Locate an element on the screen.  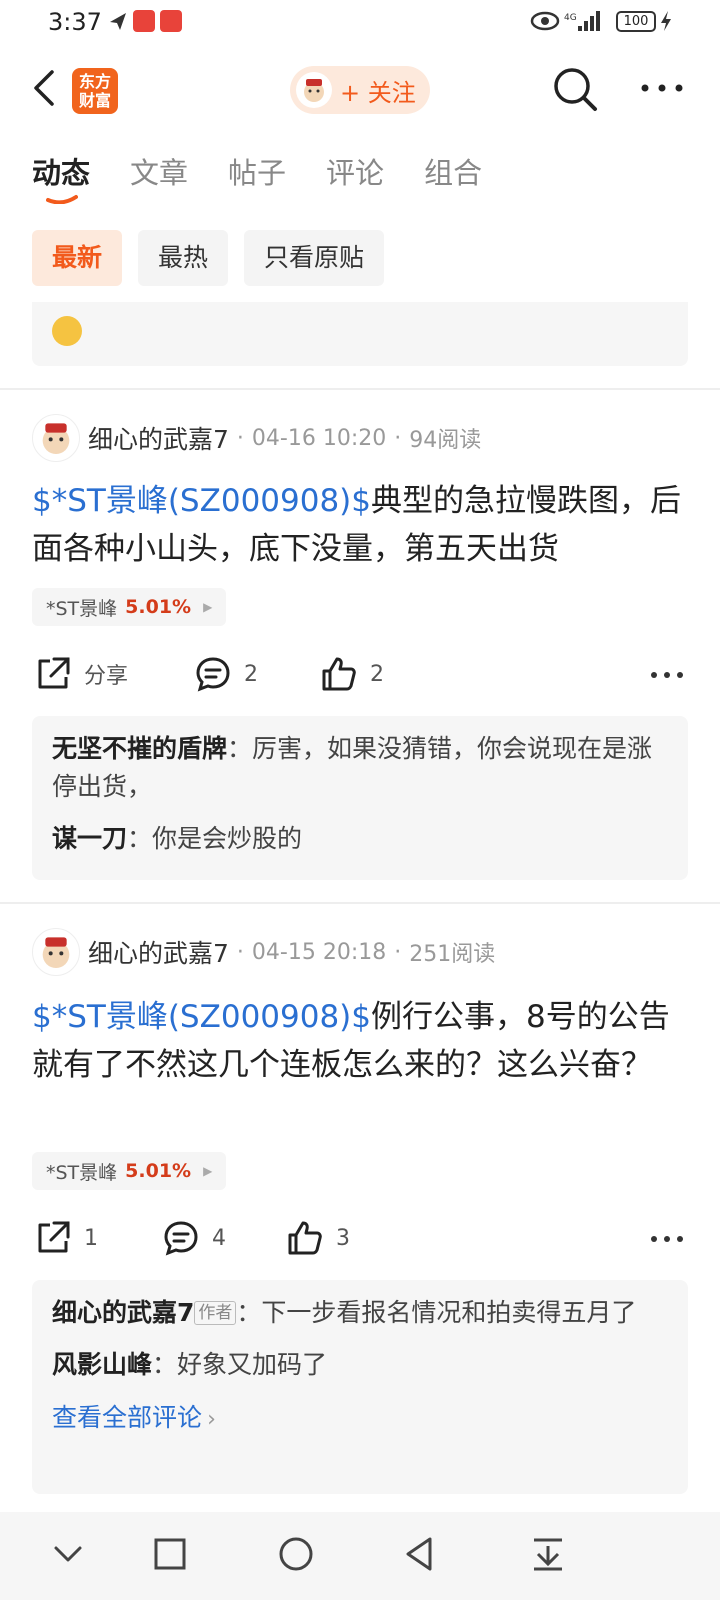
view-all-label: 查看全部评论 is located at coordinates (127, 1417).